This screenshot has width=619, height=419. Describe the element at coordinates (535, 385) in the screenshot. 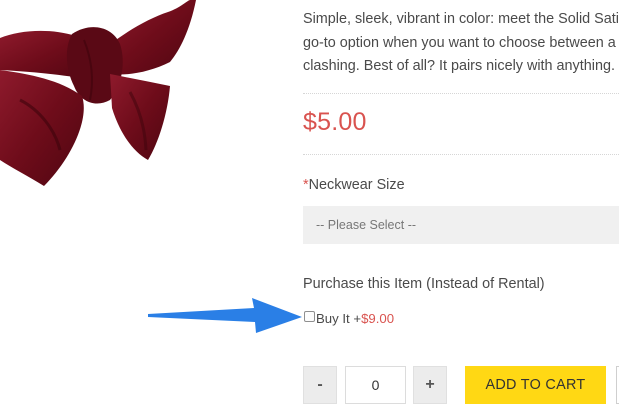

I see `add-to-cart-button: ADD TO CART` at that location.